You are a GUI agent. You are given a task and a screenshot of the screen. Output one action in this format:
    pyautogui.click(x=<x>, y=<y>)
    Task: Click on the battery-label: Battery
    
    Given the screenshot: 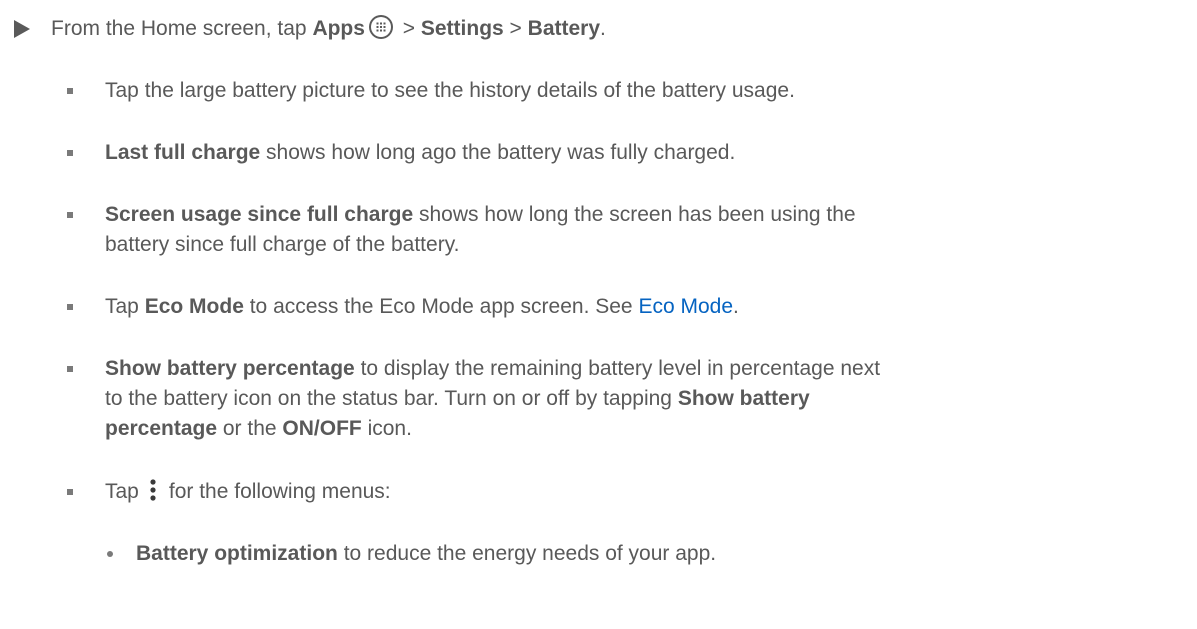 What is the action you would take?
    pyautogui.click(x=564, y=28)
    